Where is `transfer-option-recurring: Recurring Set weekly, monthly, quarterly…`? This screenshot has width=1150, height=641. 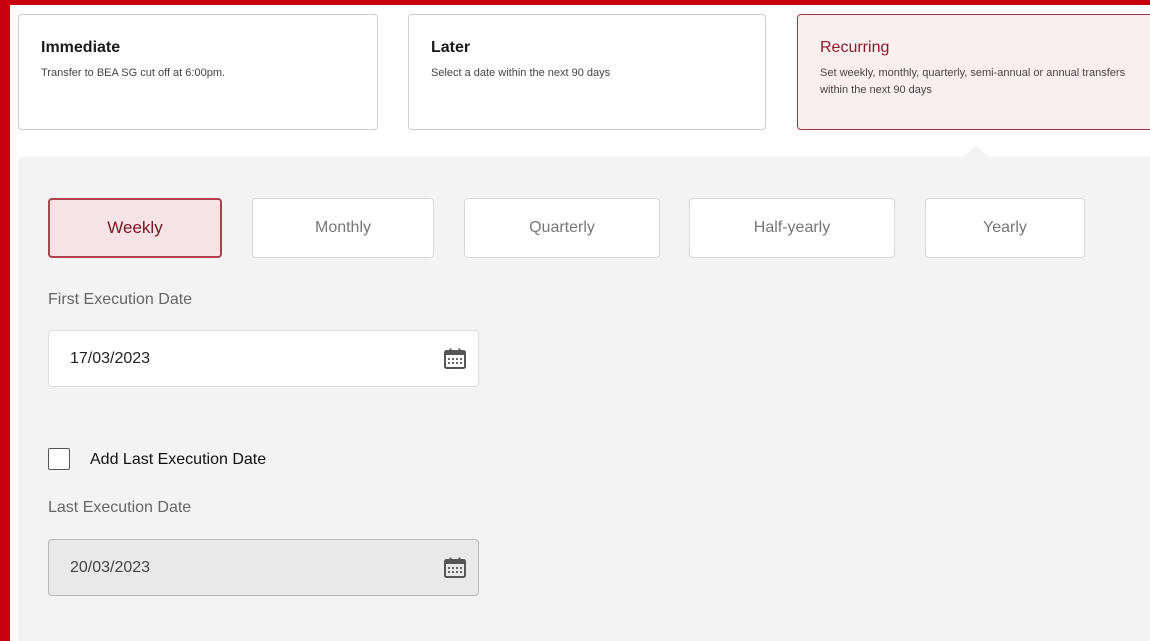 transfer-option-recurring: Recurring Set weekly, monthly, quarterly… is located at coordinates (973, 72).